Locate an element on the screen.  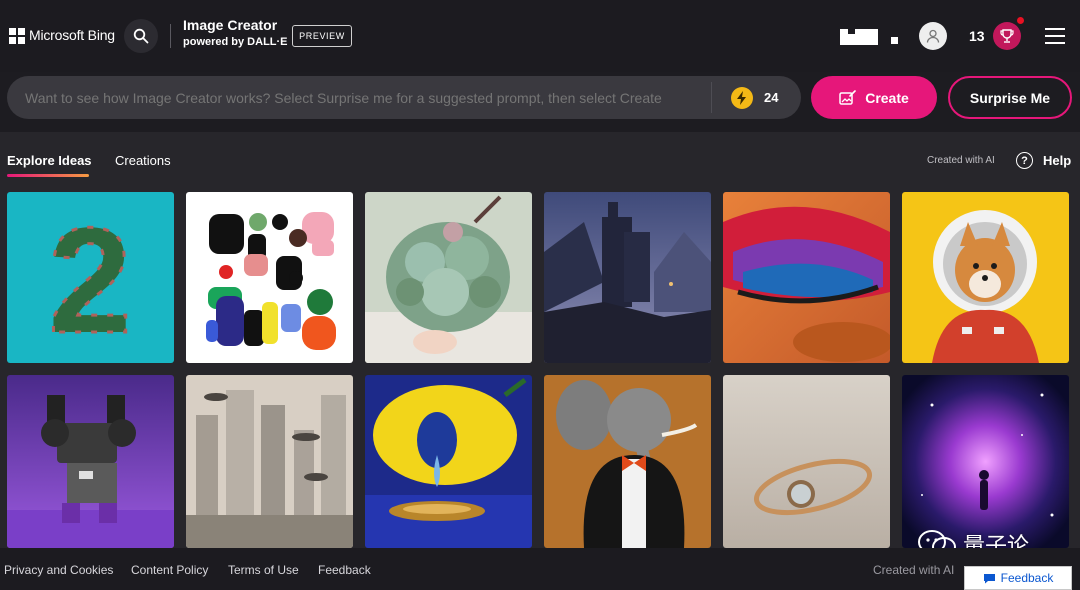
feedback-button: Feedback is located at coordinates (1018, 578).